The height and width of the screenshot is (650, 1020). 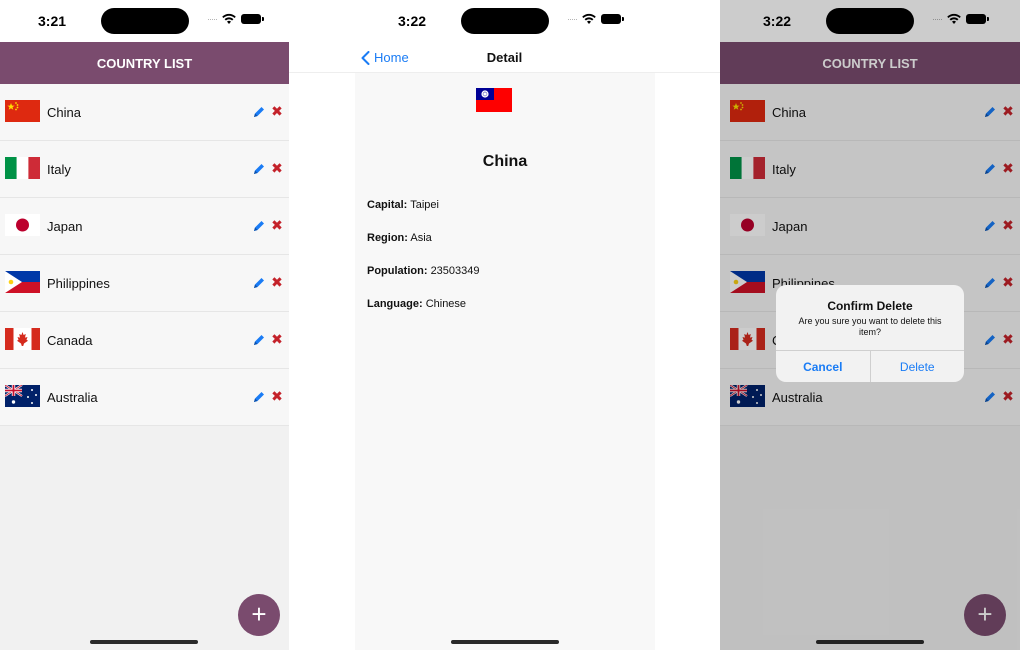 I want to click on japan-flag-icon, so click(x=22, y=225).